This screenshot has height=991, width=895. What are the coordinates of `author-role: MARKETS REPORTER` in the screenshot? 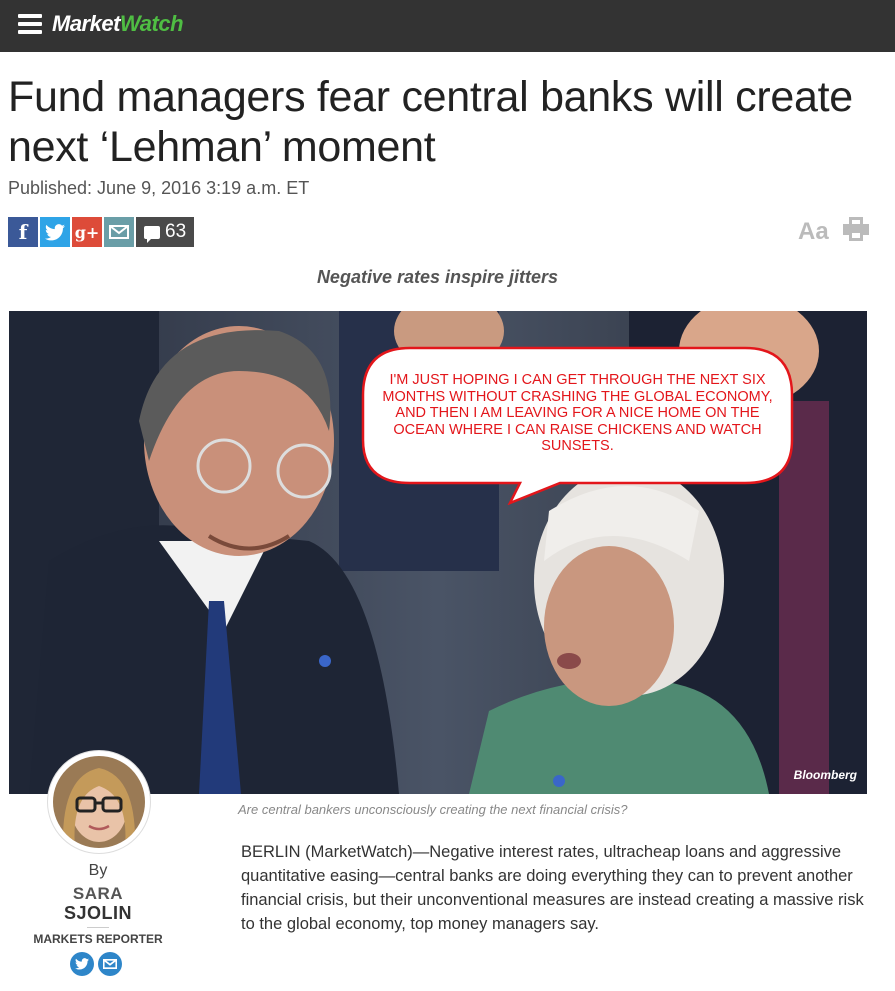 It's located at (98, 939).